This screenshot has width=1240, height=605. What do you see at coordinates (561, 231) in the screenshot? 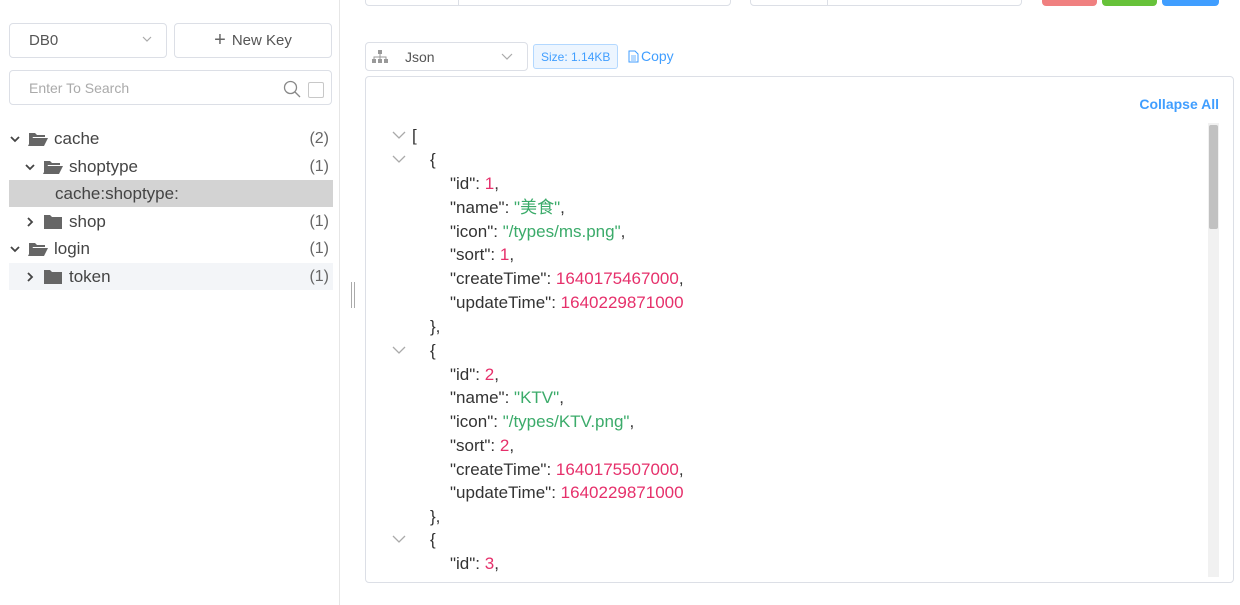
I see `json-value: "/types/ms.png"` at bounding box center [561, 231].